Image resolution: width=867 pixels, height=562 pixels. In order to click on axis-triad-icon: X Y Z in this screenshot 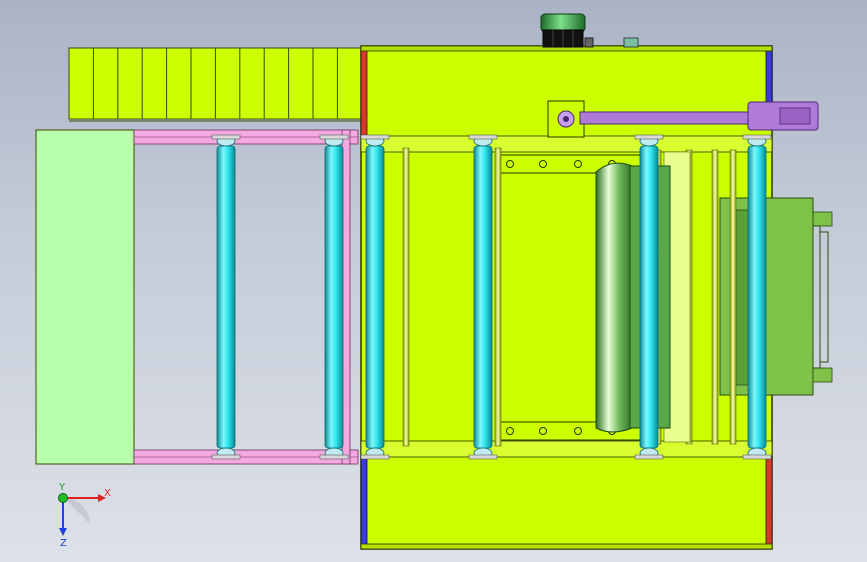, I will do `click(84, 515)`.